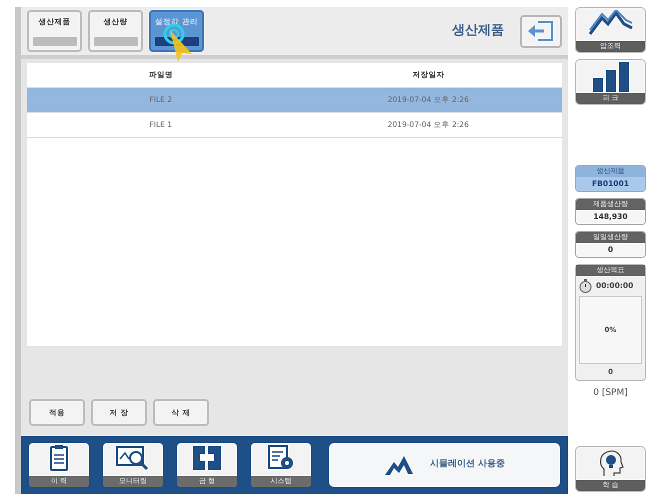  What do you see at coordinates (478, 31) in the screenshot?
I see `page-title: 생산제품` at bounding box center [478, 31].